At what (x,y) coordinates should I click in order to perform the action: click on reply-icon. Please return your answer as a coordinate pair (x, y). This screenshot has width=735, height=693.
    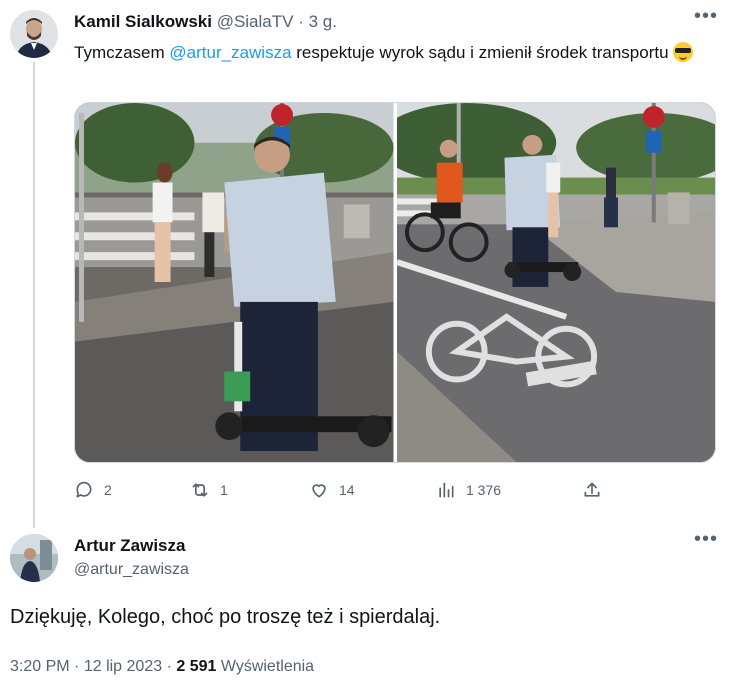
    Looking at the image, I should click on (84, 489).